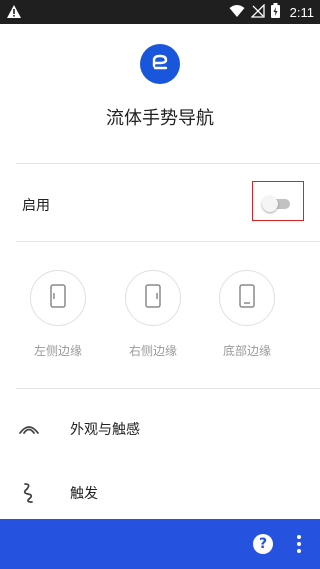 The height and width of the screenshot is (569, 320). I want to click on wifi-icon, so click(237, 12).